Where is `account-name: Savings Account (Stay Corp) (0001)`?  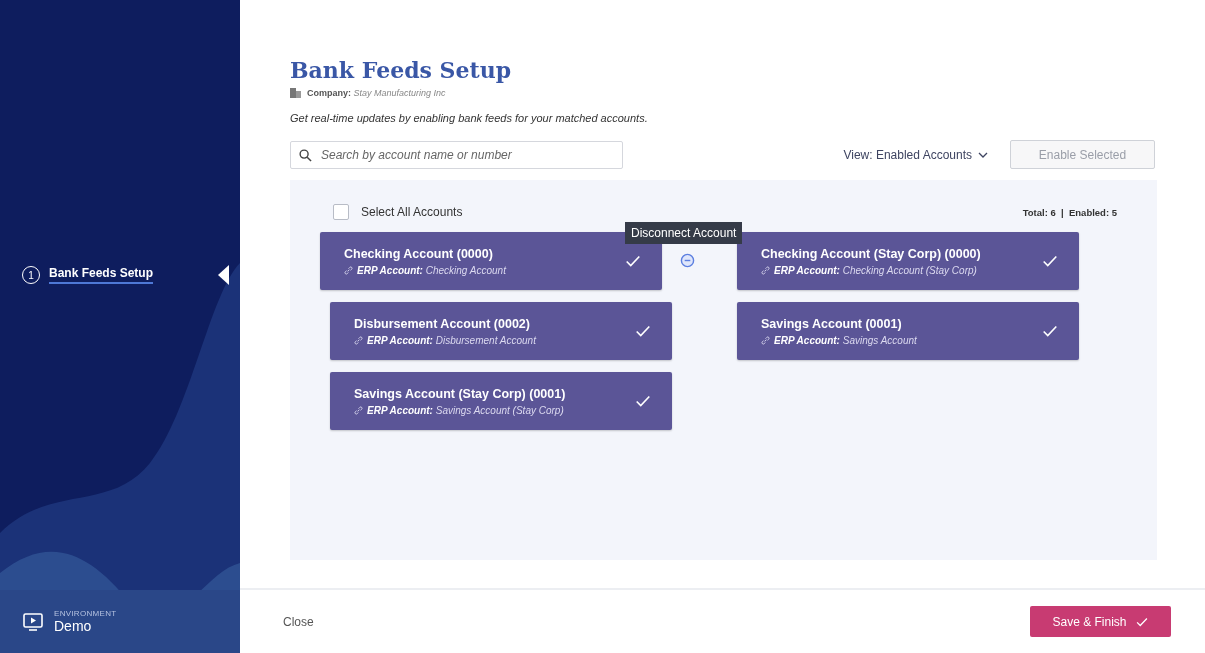 account-name: Savings Account (Stay Corp) (0001) is located at coordinates (460, 393).